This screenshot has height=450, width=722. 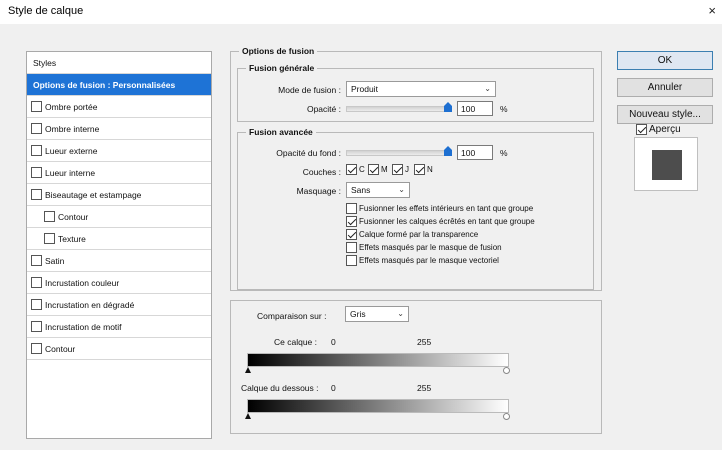 What do you see at coordinates (641, 129) in the screenshot?
I see `preview-box` at bounding box center [641, 129].